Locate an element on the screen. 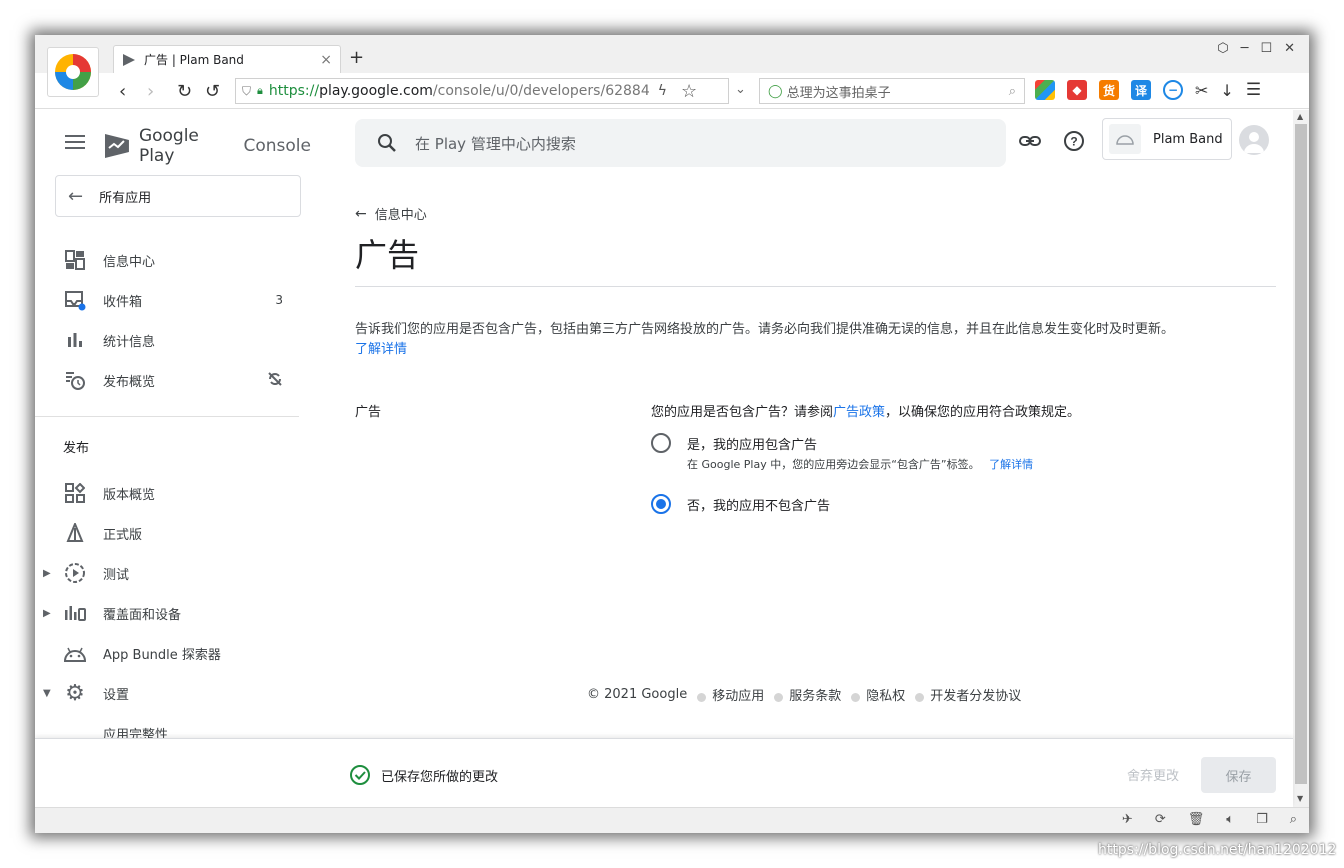 The height and width of the screenshot is (868, 1344). all-apps-button: ← 所有应用 is located at coordinates (178, 196).